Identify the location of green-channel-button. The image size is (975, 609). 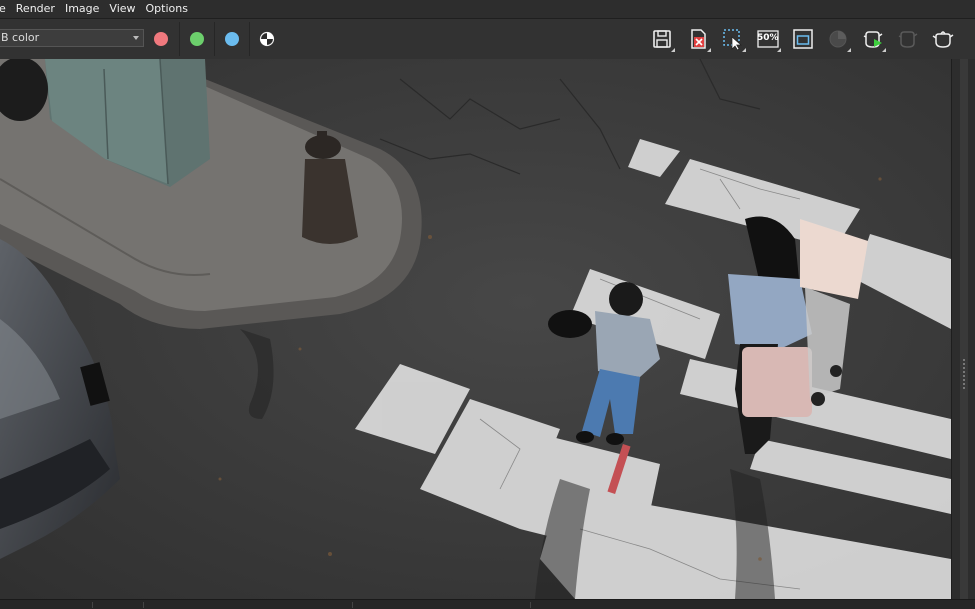
(196, 39).